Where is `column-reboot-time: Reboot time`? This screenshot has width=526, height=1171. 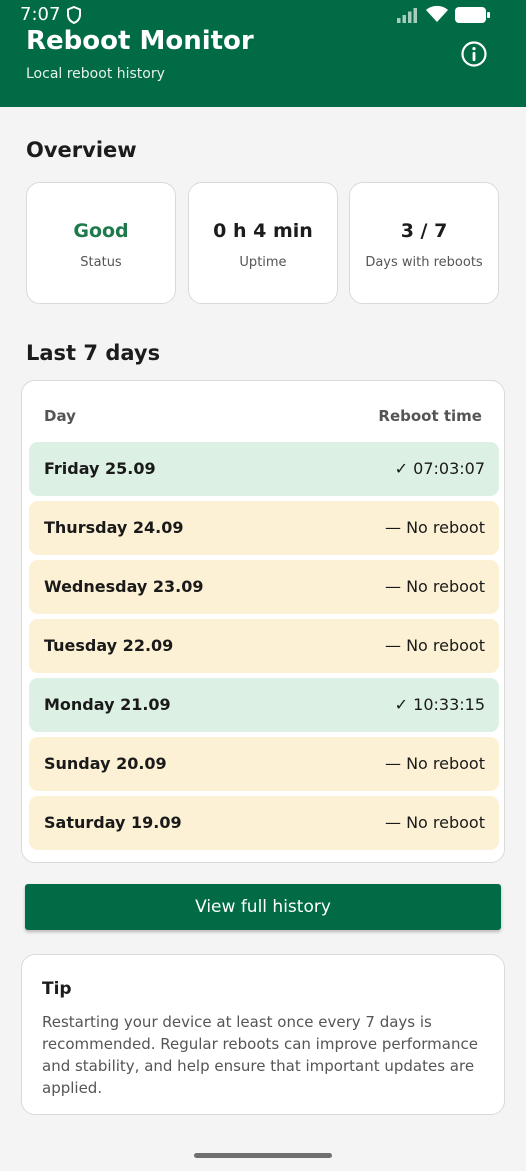
column-reboot-time: Reboot time is located at coordinates (430, 416).